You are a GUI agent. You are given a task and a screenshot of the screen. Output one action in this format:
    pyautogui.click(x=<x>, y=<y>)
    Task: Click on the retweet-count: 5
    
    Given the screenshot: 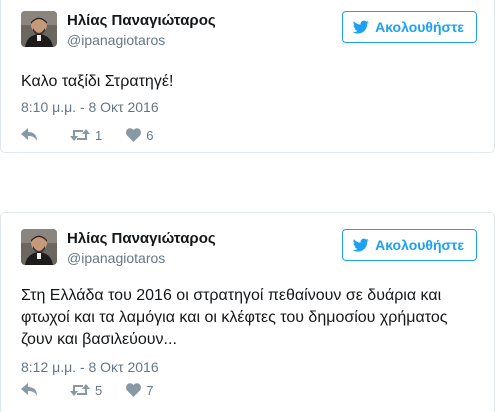 What is the action you would take?
    pyautogui.click(x=99, y=390)
    